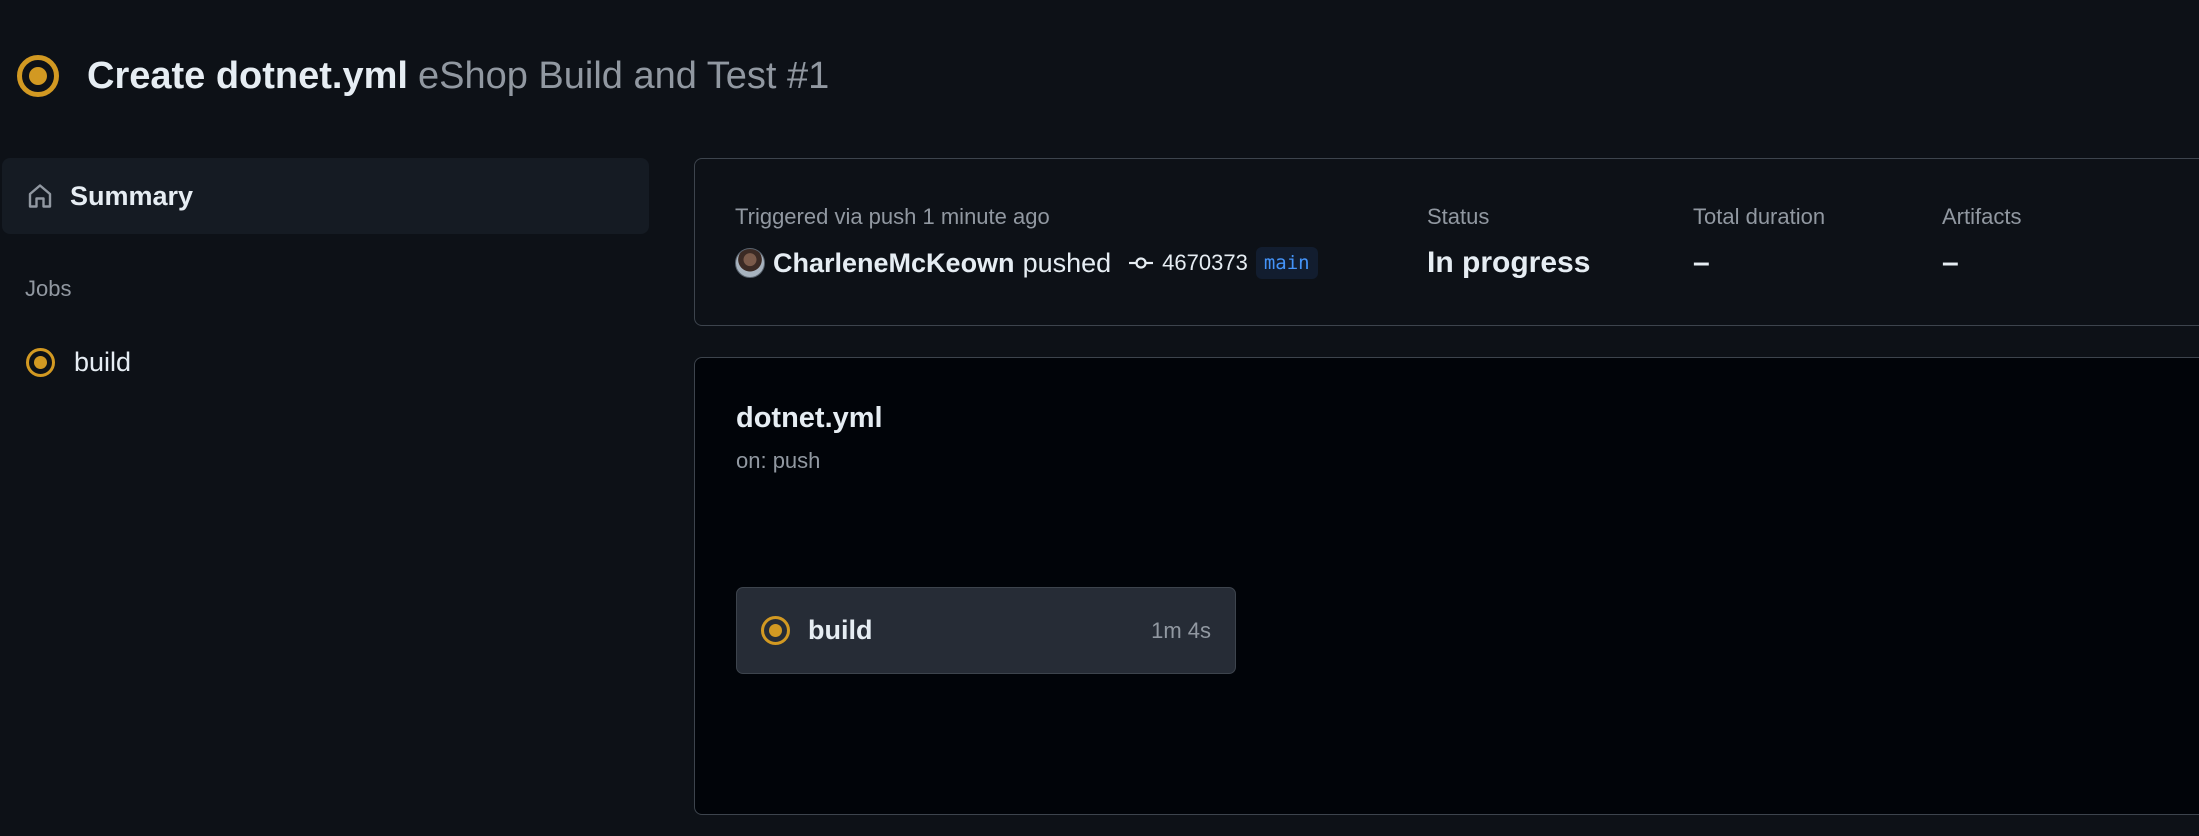 This screenshot has height=836, width=2199. I want to click on artifacts-label: Artifacts, so click(1982, 216).